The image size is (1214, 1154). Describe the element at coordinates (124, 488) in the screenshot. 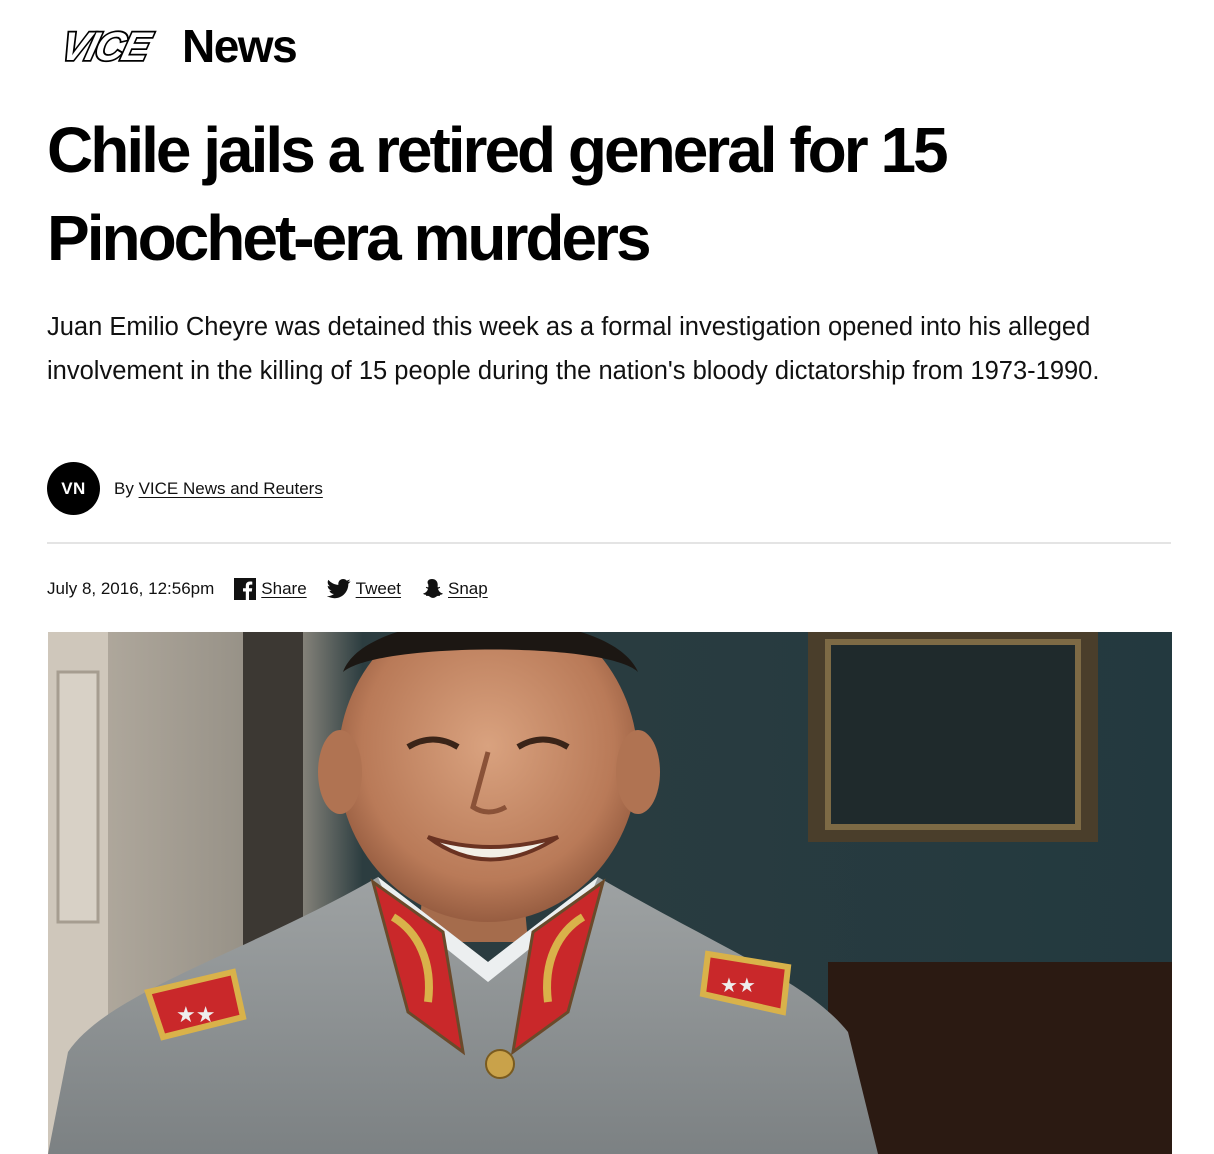

I see `byline-prefix: By` at that location.